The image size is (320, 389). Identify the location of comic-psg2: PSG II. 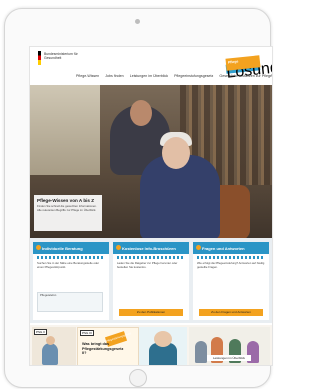
(54, 346).